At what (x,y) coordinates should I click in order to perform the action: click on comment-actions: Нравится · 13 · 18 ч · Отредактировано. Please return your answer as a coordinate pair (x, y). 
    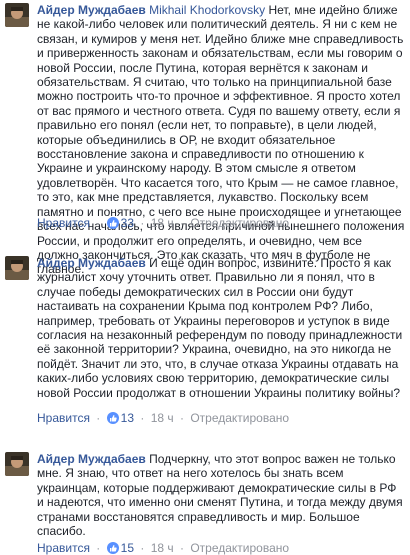
    Looking at the image, I should click on (163, 418).